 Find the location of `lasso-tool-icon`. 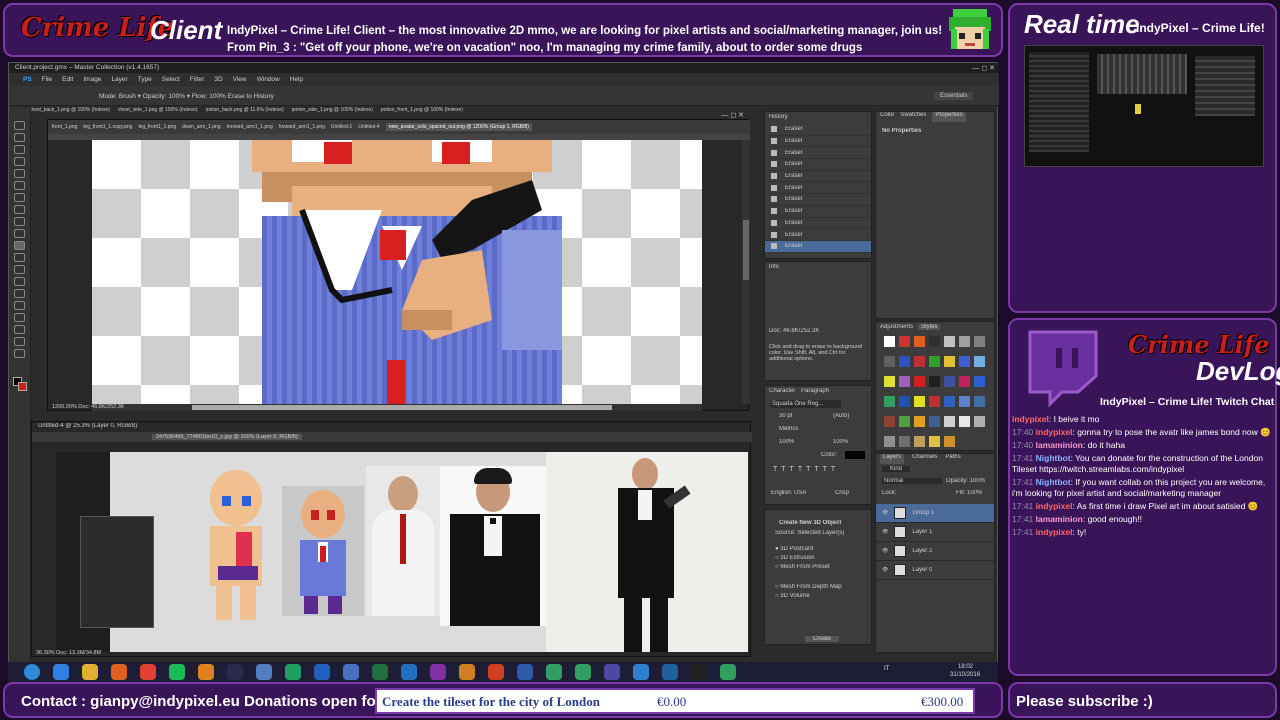

lasso-tool-icon is located at coordinates (19, 149).